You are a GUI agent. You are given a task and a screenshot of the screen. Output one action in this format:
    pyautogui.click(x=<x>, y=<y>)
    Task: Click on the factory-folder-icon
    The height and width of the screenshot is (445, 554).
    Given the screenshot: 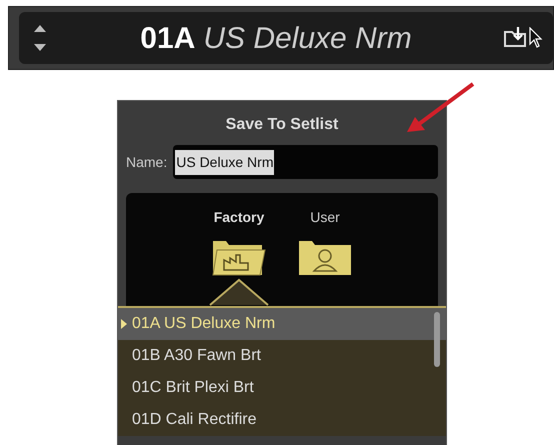 What is the action you would take?
    pyautogui.click(x=239, y=257)
    